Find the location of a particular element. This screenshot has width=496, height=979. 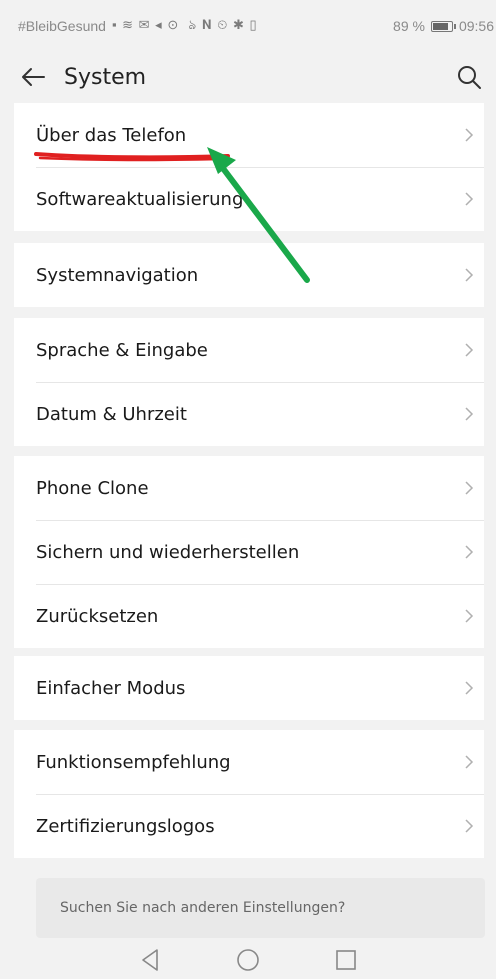

settings-item-label: Zertifizierungslogos is located at coordinates (125, 826).